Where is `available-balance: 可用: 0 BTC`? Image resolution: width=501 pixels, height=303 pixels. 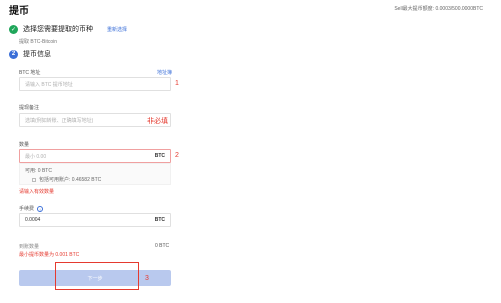
available-balance: 可用: 0 BTC is located at coordinates (38, 171).